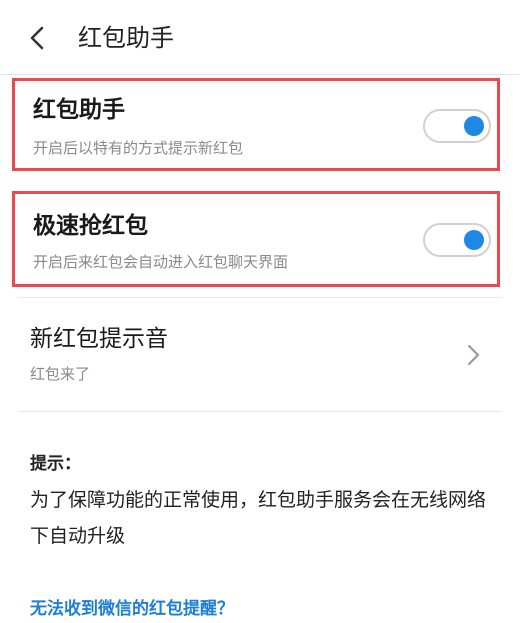 The height and width of the screenshot is (623, 520). I want to click on hongbao-assistant-toggle, so click(457, 126).